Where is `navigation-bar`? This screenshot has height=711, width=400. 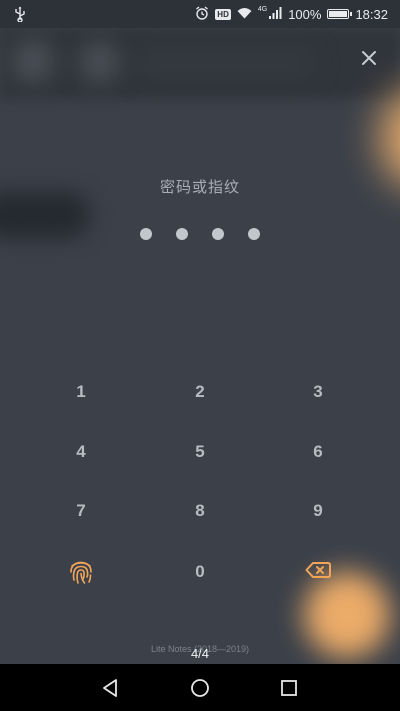 navigation-bar is located at coordinates (200, 687).